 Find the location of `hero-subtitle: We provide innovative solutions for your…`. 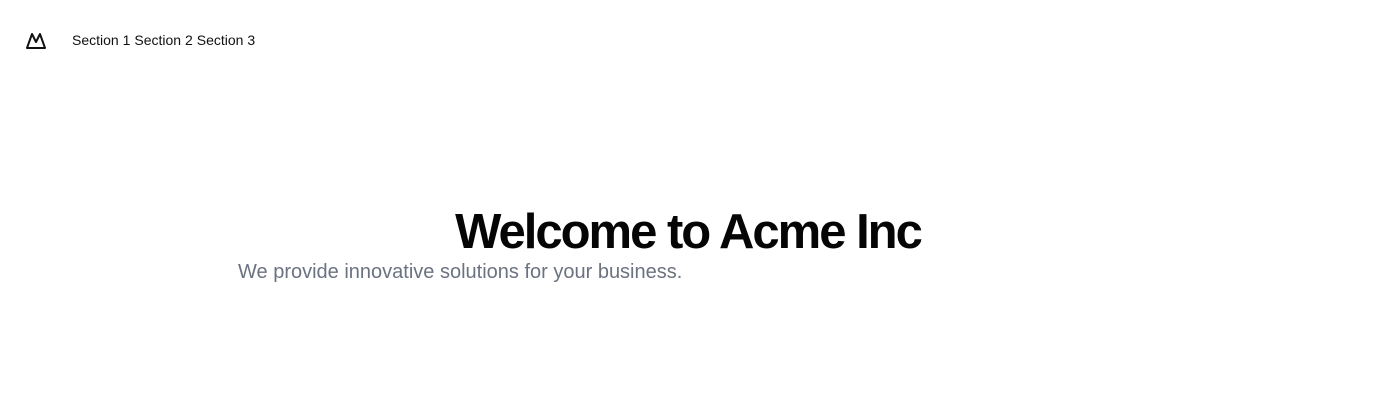

hero-subtitle: We provide innovative solutions for your… is located at coordinates (460, 272).